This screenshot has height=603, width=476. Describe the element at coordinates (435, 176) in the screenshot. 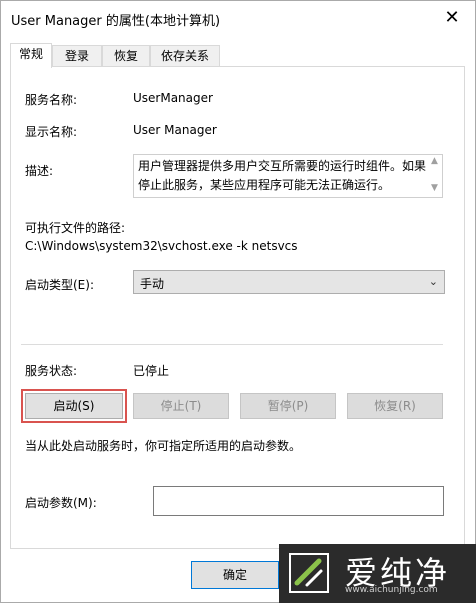

I see `description-scrollbar: ▲ ▼` at that location.